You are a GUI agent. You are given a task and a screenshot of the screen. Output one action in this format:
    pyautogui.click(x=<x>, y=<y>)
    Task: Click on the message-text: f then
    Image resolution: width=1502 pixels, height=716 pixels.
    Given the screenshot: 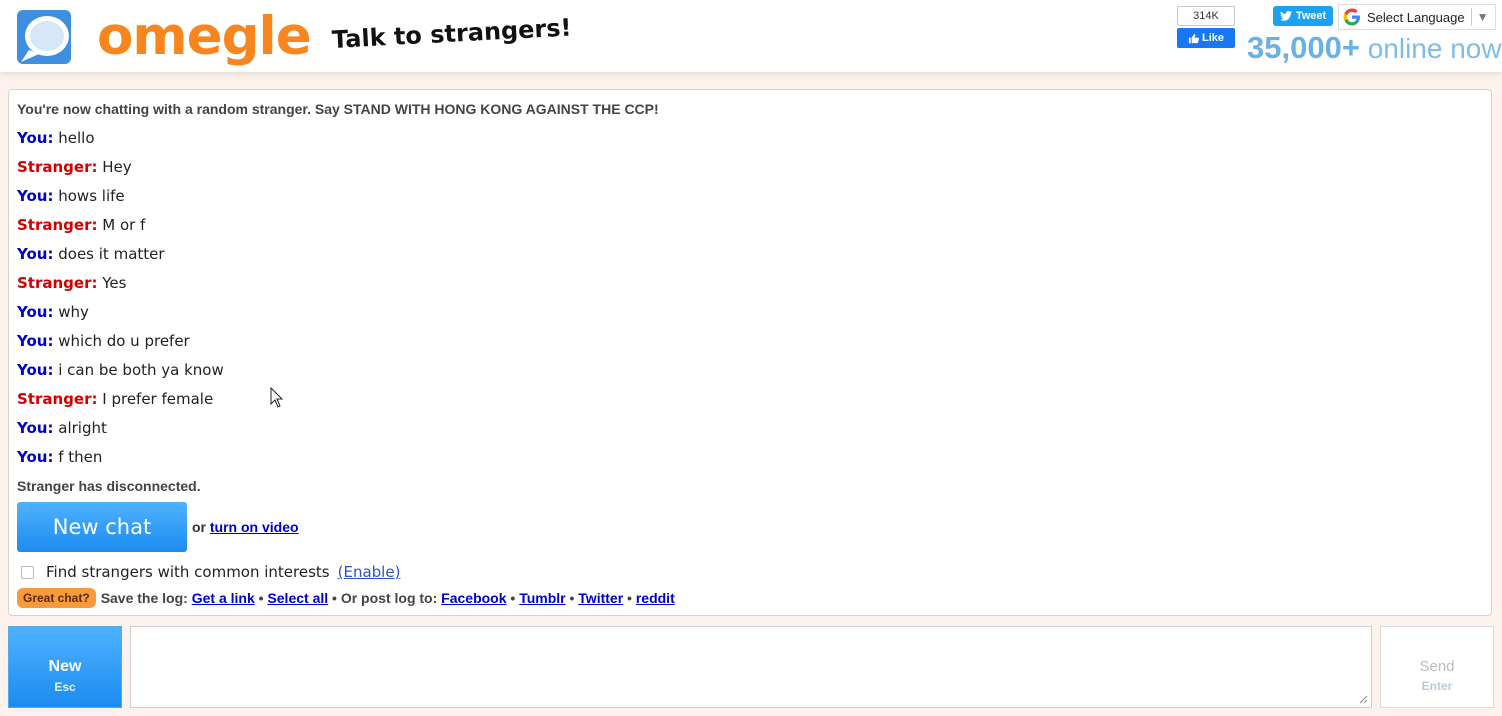 What is the action you would take?
    pyautogui.click(x=80, y=457)
    